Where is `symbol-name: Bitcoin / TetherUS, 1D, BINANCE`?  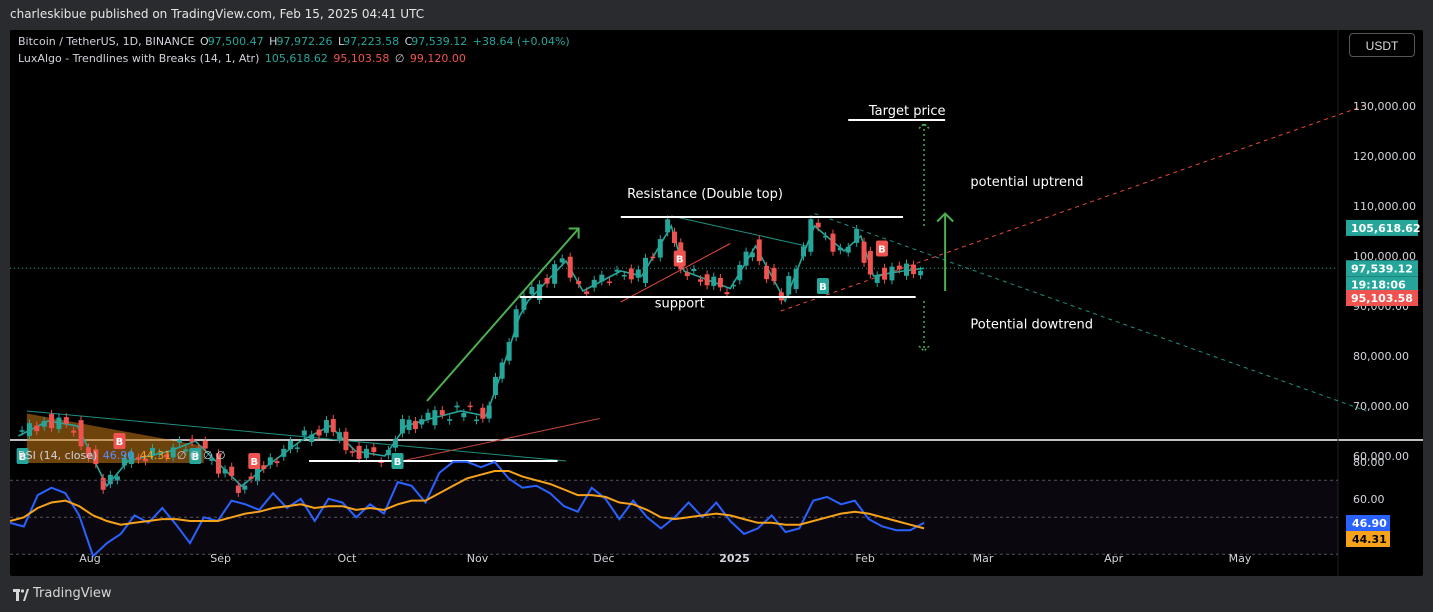
symbol-name: Bitcoin / TetherUS, 1D, BINANCE is located at coordinates (106, 41).